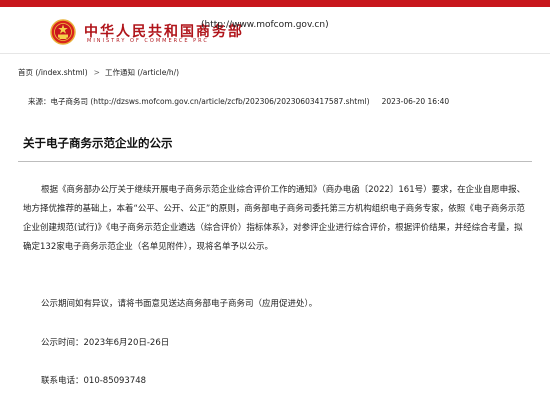 The height and width of the screenshot is (402, 550). I want to click on breadcrumb-section-link: 工作通知 (/article/h/), so click(142, 72).